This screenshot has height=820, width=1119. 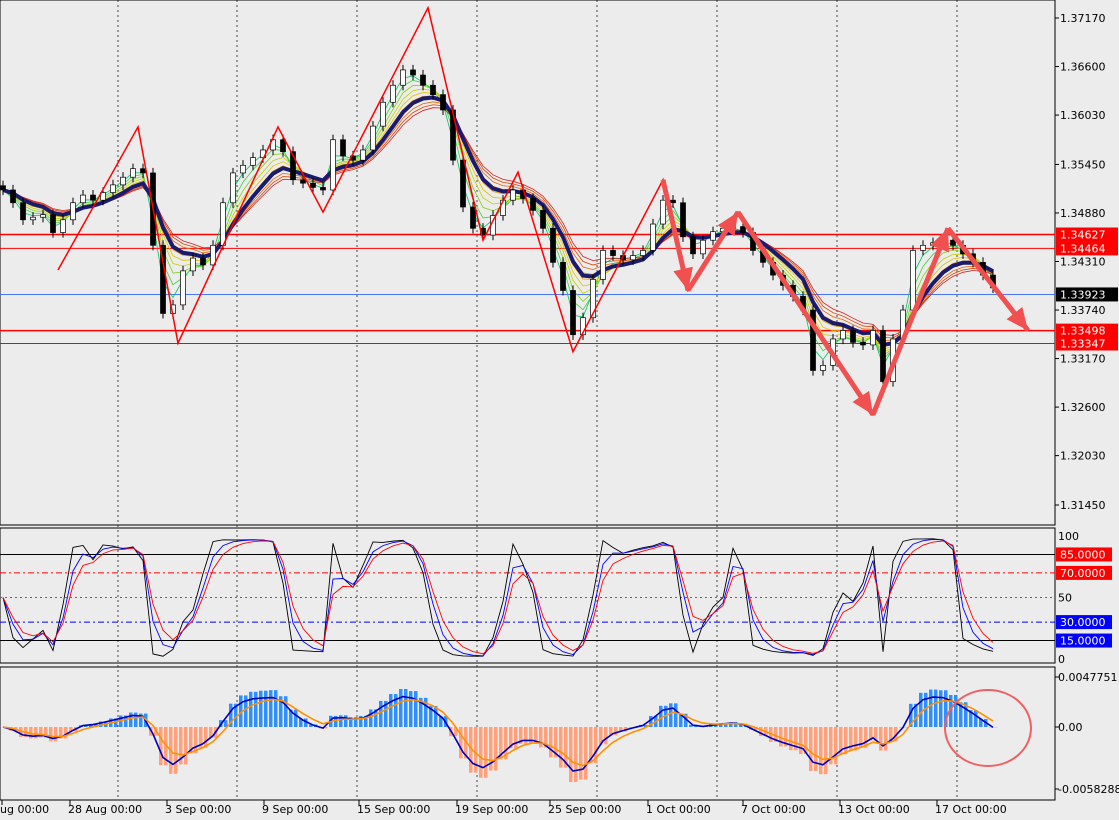 I want to click on time-tick-label: 19 Sep 00:00, so click(x=491, y=809).